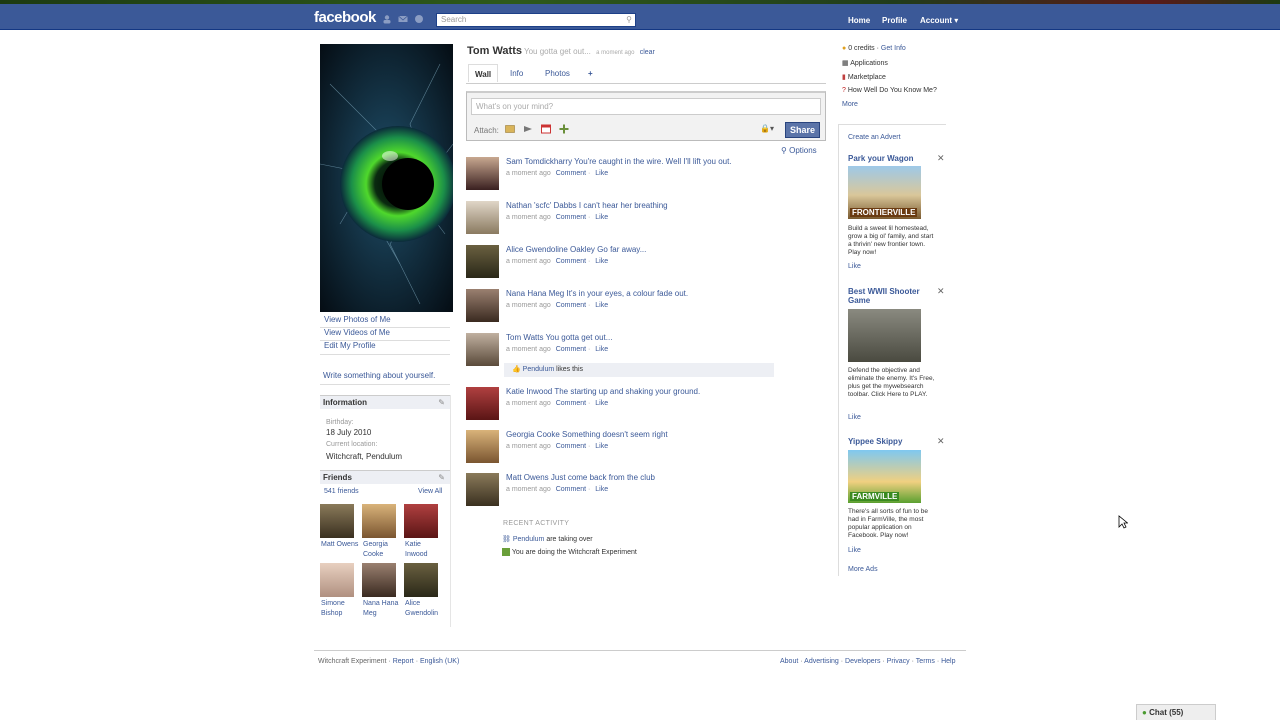 The height and width of the screenshot is (720, 1280). What do you see at coordinates (590, 73) in the screenshot?
I see `add-tab-button: +` at bounding box center [590, 73].